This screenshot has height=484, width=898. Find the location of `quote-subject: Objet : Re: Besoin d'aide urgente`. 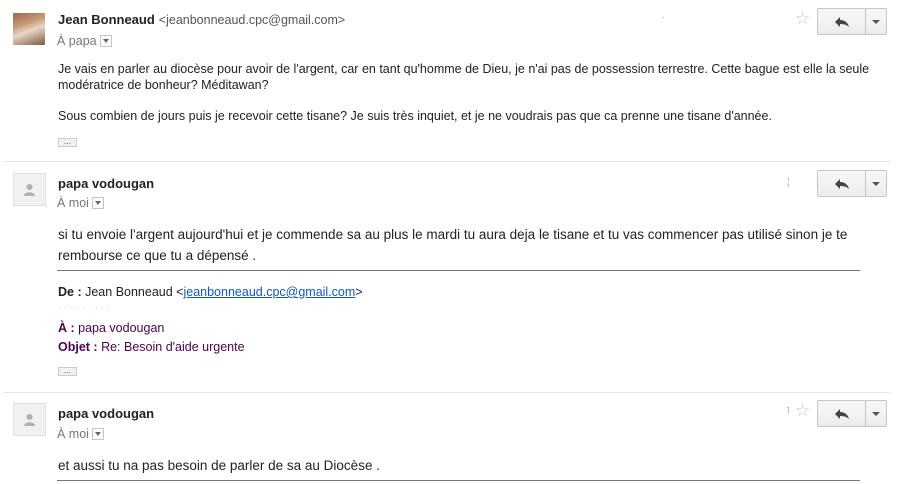

quote-subject: Objet : Re: Besoin d'aide urgente is located at coordinates (151, 347).